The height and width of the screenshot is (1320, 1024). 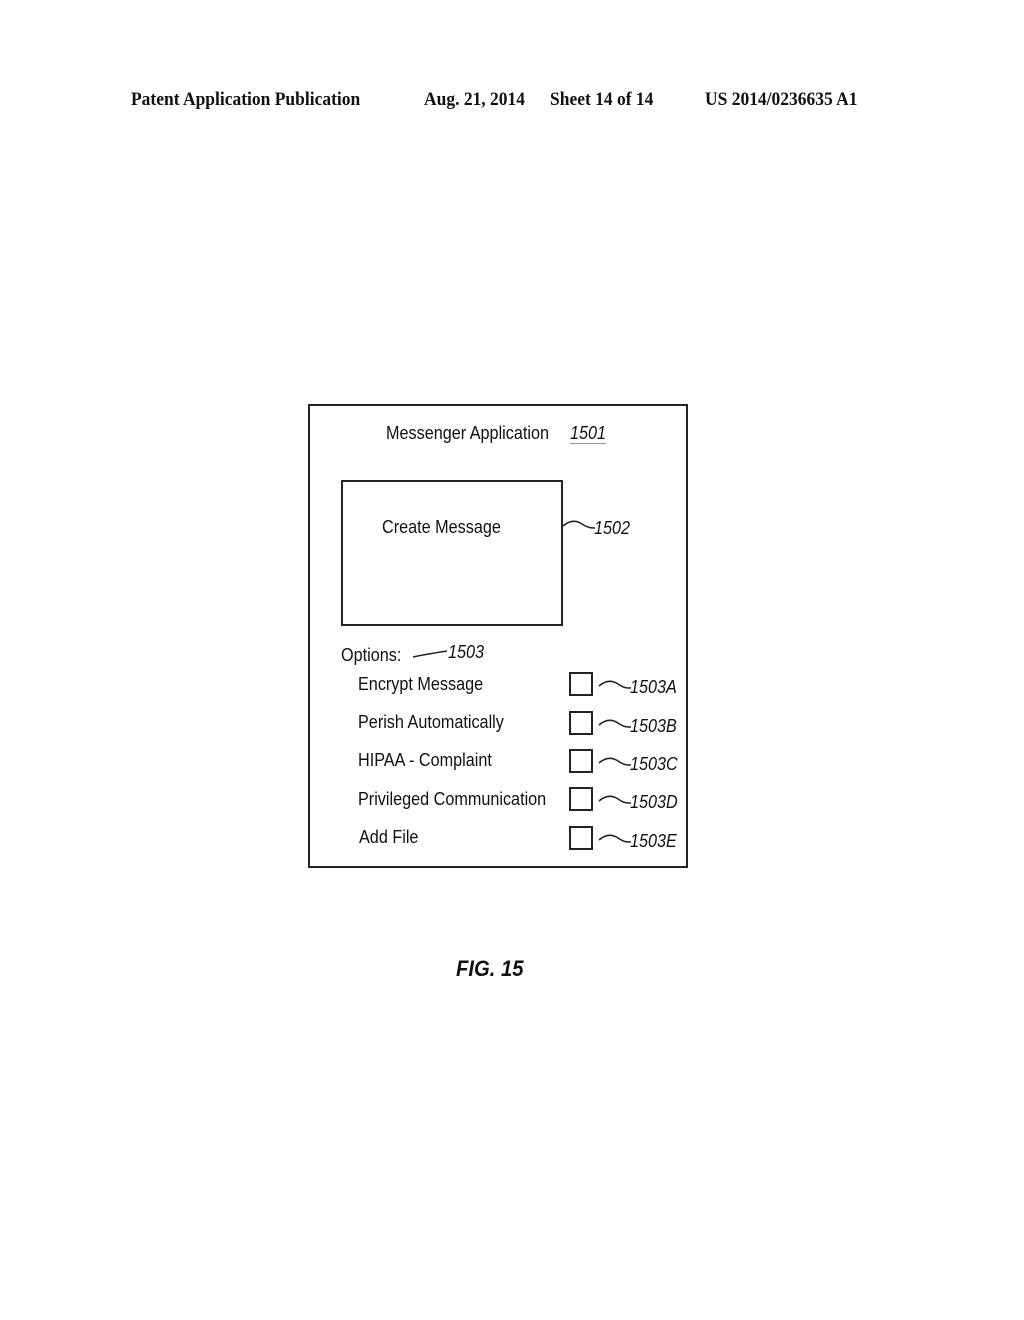 I want to click on option-label: Add File, so click(x=389, y=837).